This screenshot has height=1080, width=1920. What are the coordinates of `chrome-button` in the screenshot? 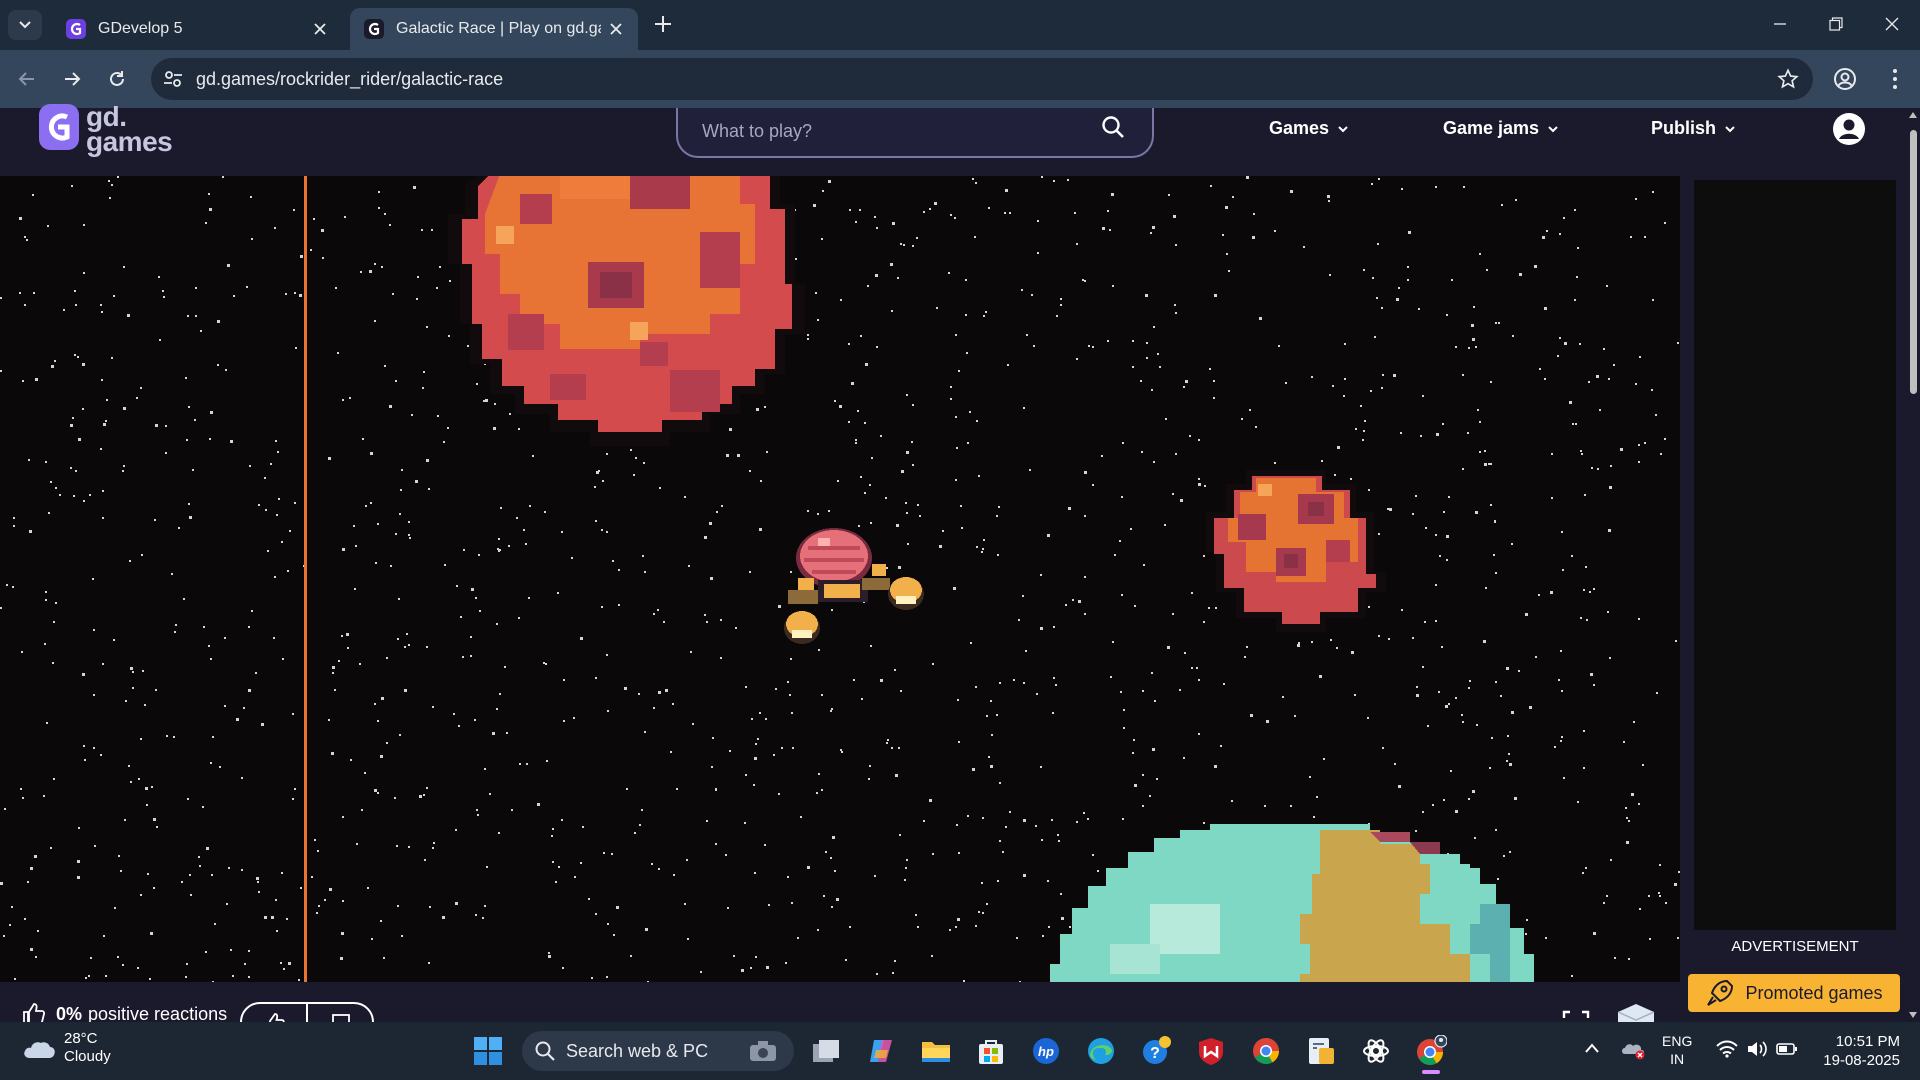 It's located at (1266, 1051).